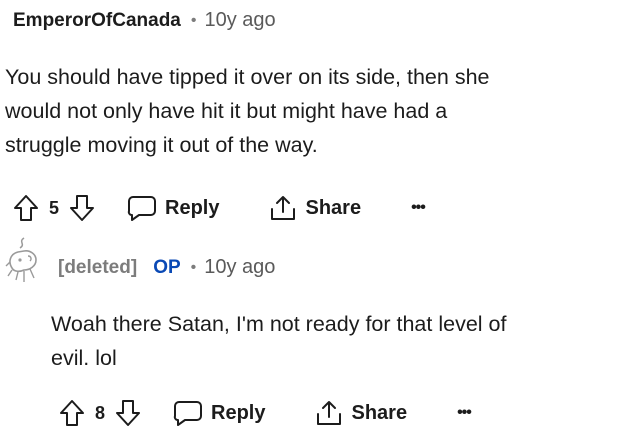 This screenshot has width=642, height=438. Describe the element at coordinates (239, 20) in the screenshot. I see `comment-1-timestamp: 10y ago` at that location.